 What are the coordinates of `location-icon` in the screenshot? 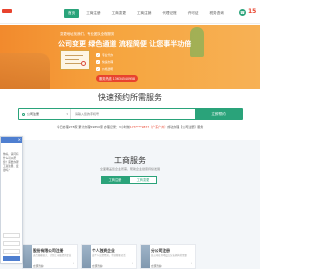 It's located at (23, 114).